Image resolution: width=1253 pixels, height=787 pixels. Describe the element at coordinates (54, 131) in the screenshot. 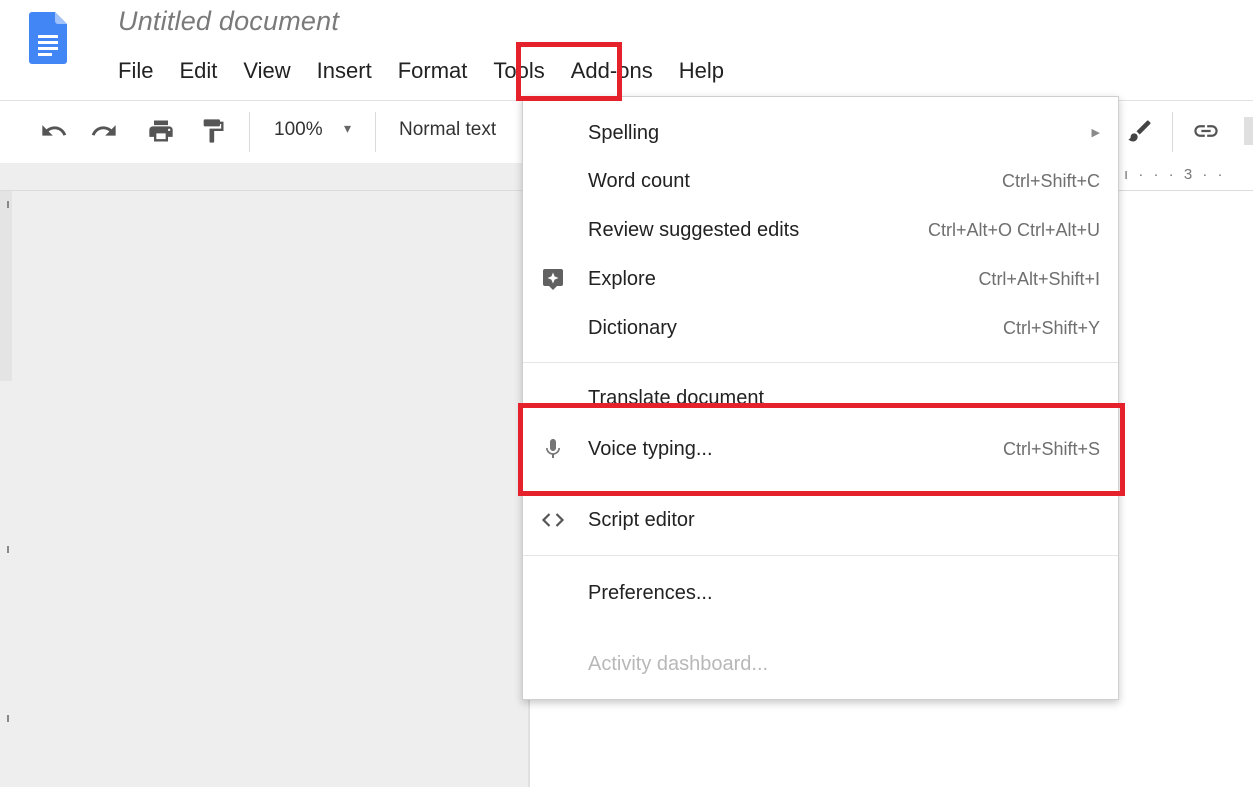

I see `undo-icon` at that location.